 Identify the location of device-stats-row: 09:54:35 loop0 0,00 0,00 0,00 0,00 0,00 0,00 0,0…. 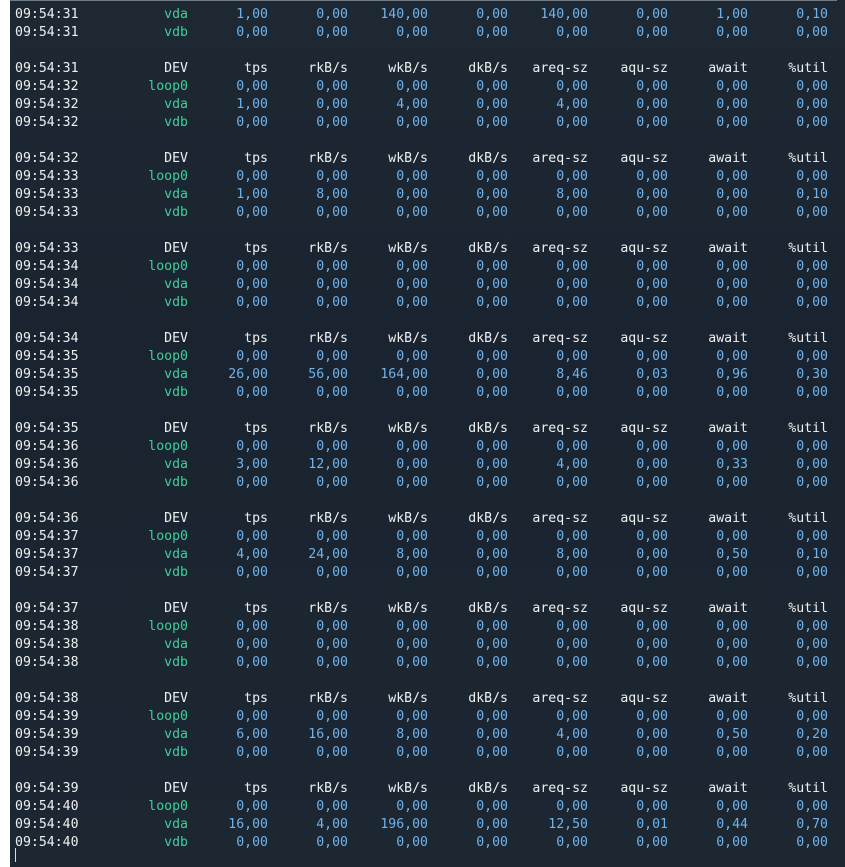
(425, 357).